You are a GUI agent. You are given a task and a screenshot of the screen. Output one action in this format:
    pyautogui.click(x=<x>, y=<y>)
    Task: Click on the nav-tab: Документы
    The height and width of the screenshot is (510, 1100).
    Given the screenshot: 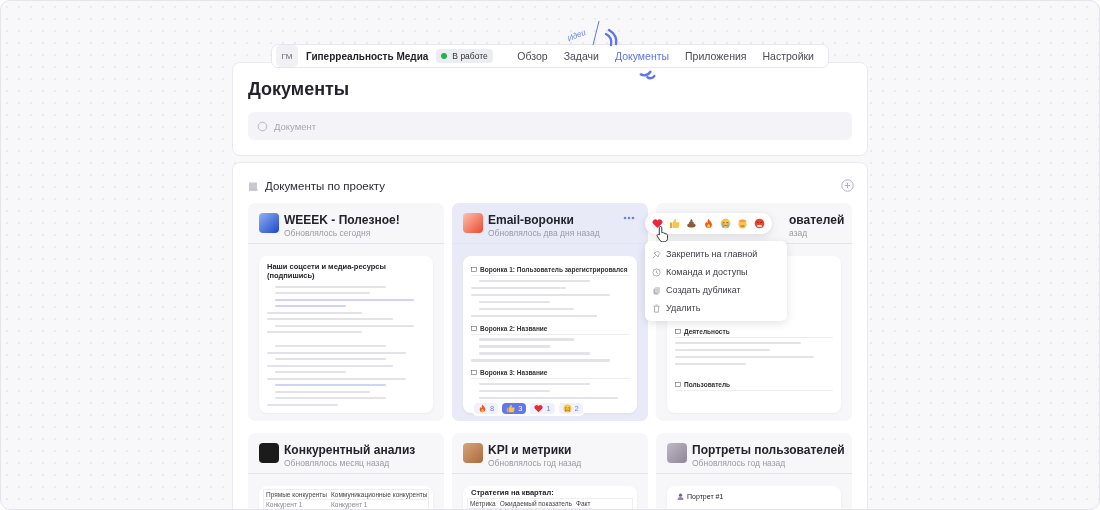 What is the action you would take?
    pyautogui.click(x=642, y=56)
    